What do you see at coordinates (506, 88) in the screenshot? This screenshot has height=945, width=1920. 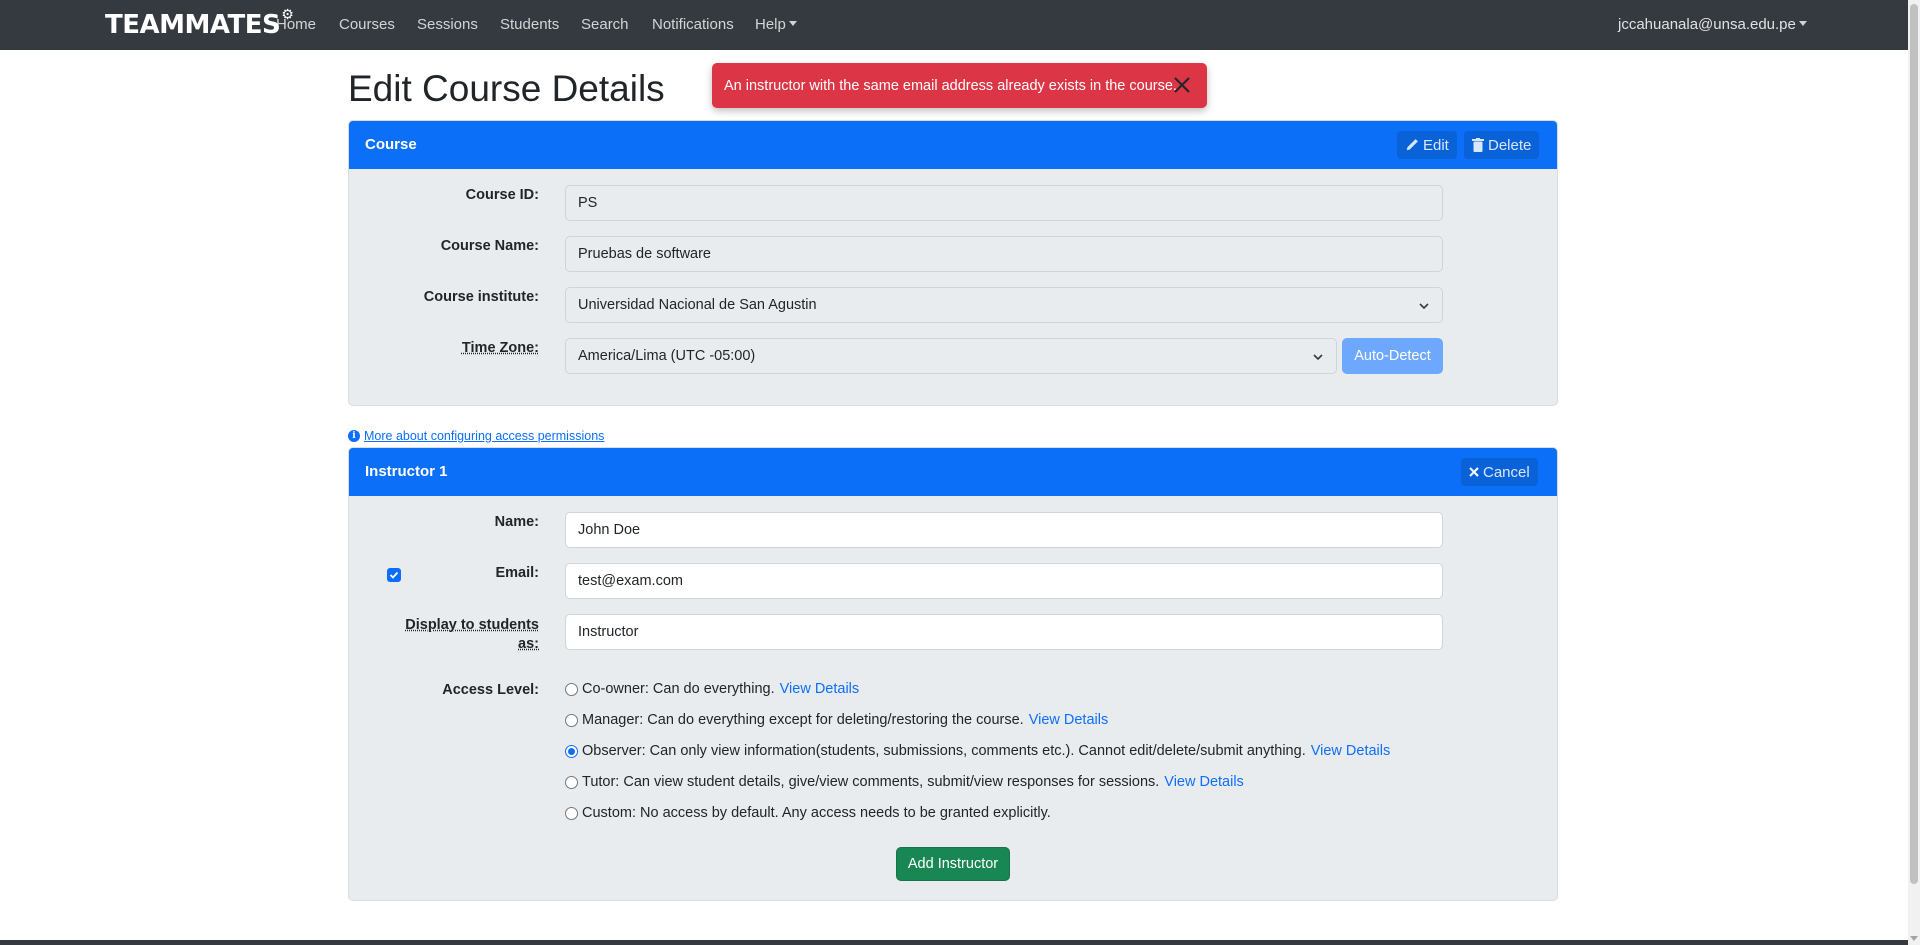 I see `page-title: Edit Course Details` at bounding box center [506, 88].